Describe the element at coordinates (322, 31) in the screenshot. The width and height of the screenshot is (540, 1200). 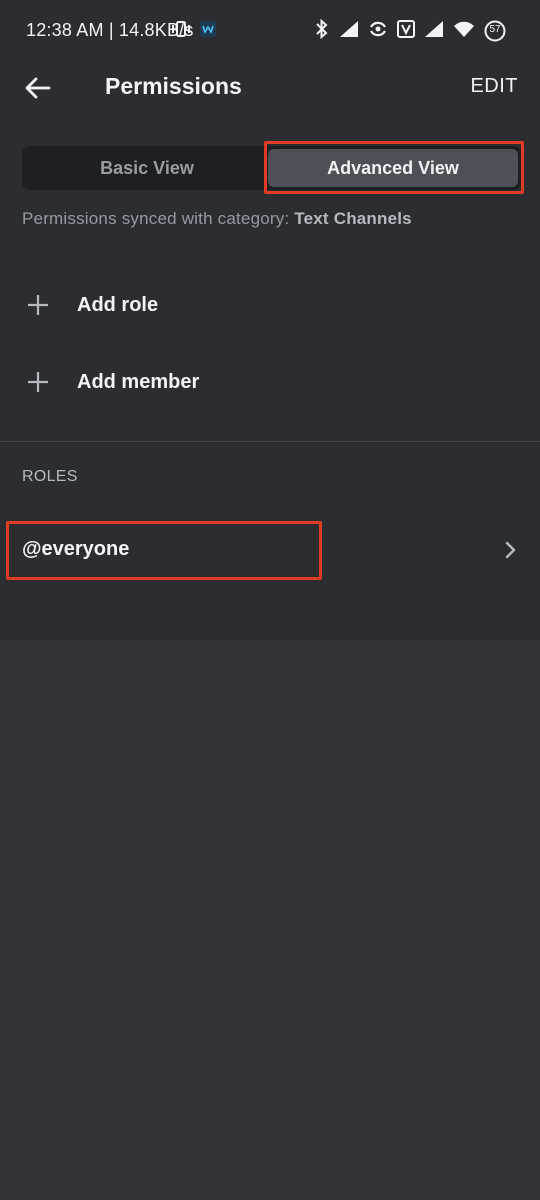
I see `bluetooth-icon` at that location.